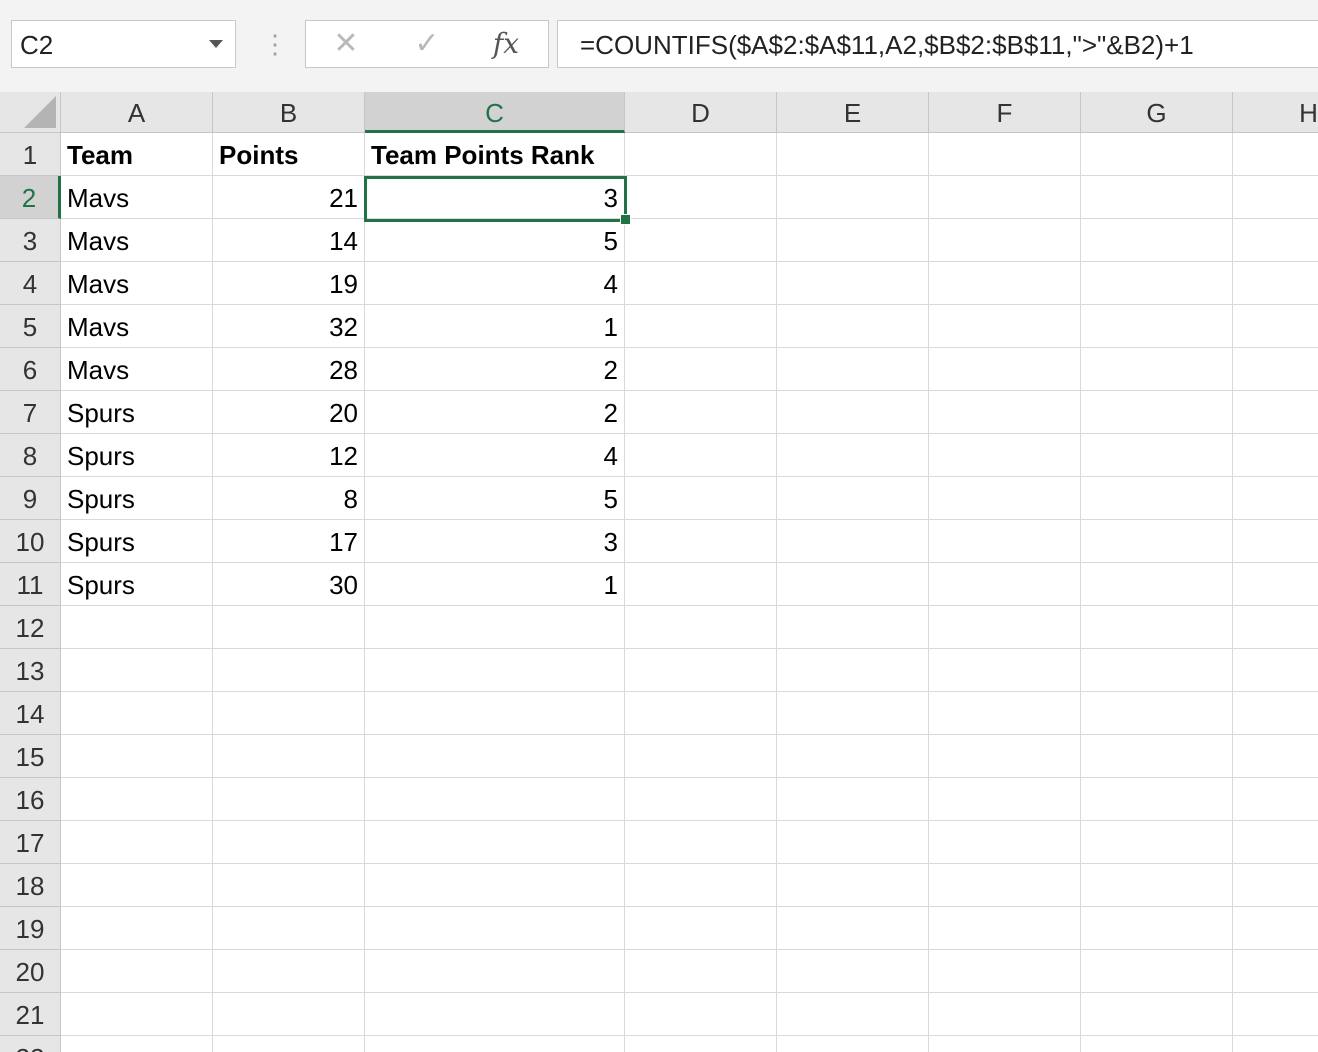  What do you see at coordinates (30, 498) in the screenshot?
I see `row-header-9: 9` at bounding box center [30, 498].